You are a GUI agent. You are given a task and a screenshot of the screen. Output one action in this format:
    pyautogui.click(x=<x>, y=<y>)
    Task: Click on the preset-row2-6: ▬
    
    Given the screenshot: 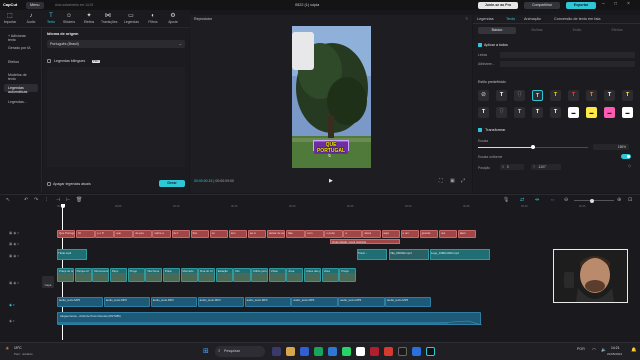 What is the action you would take?
    pyautogui.click(x=573, y=112)
    